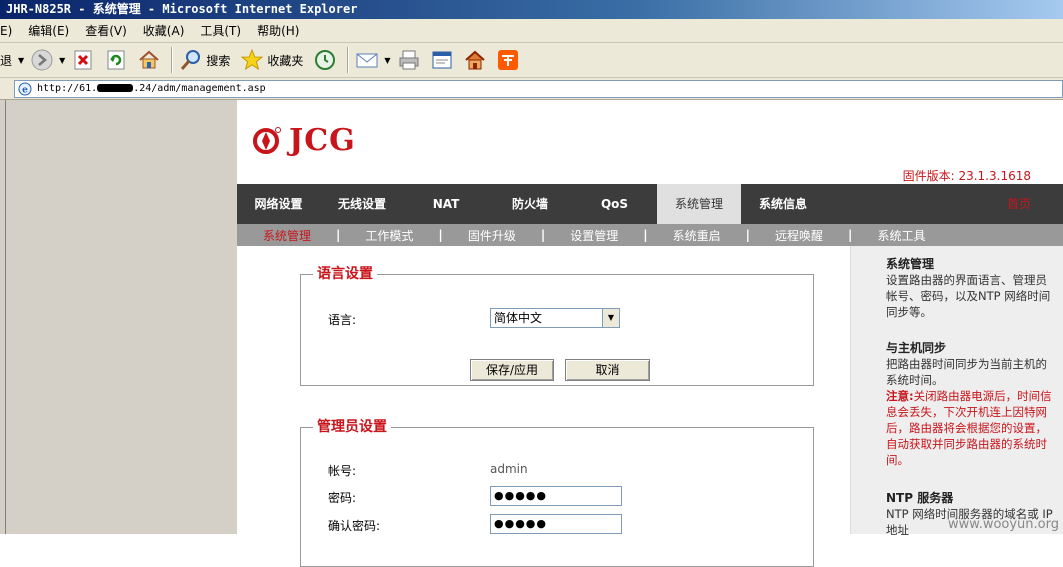 Image resolution: width=1063 pixels, height=567 pixels. I want to click on stop-button, so click(84, 60).